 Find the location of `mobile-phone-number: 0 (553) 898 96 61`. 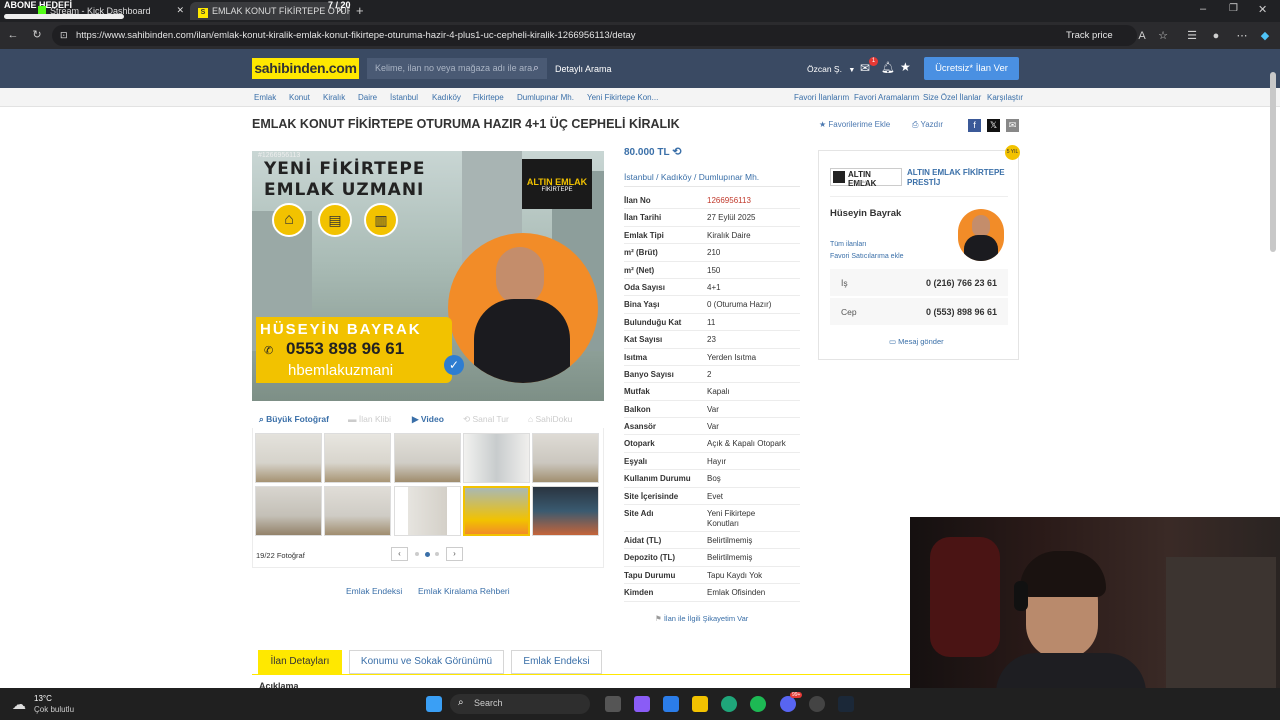

mobile-phone-number: 0 (553) 898 96 61 is located at coordinates (961, 312).